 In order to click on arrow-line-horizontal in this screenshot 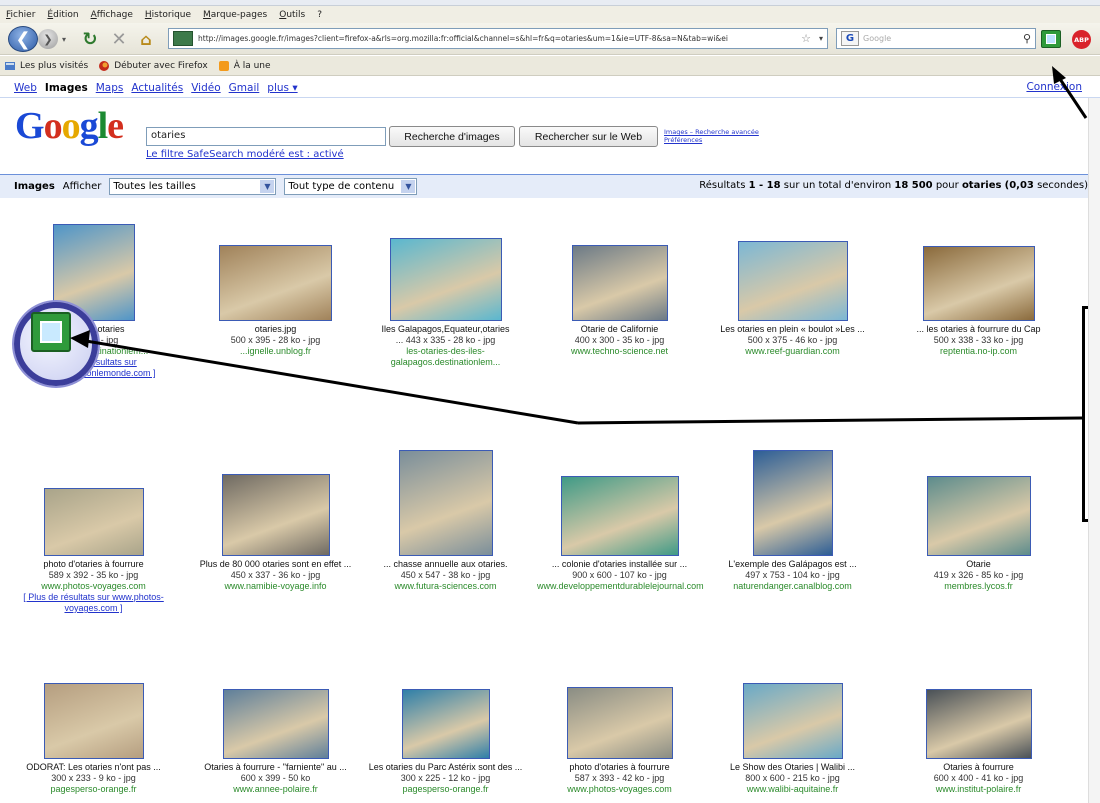, I will do `click(830, 420)`.